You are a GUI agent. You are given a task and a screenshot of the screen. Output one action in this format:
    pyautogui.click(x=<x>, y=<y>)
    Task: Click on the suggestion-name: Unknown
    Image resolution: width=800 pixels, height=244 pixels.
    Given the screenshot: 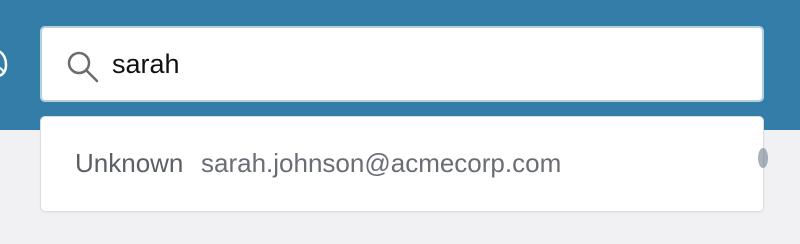 What is the action you would take?
    pyautogui.click(x=129, y=163)
    